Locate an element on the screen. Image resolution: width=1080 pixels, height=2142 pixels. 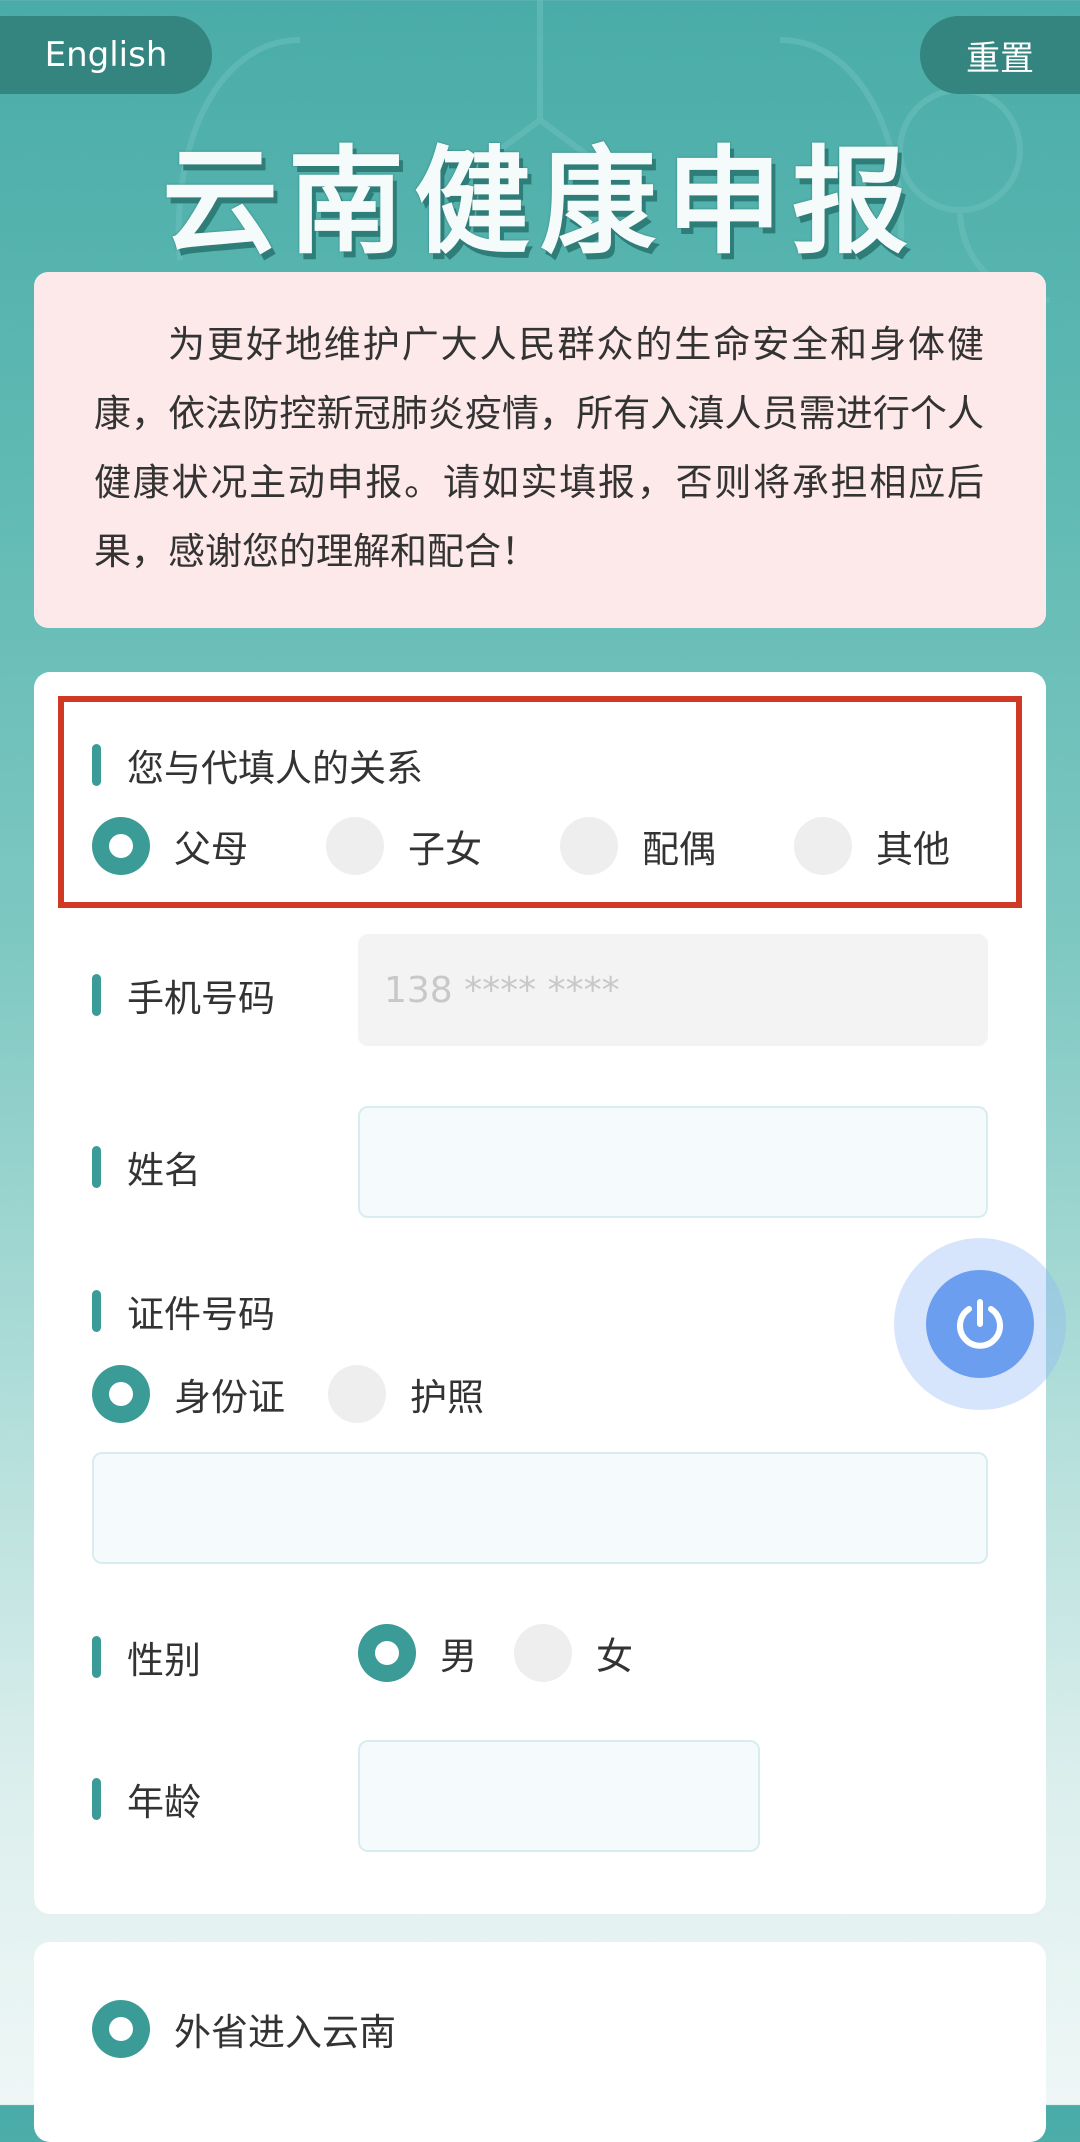
radio-label: 身份证 is located at coordinates (229, 1397).